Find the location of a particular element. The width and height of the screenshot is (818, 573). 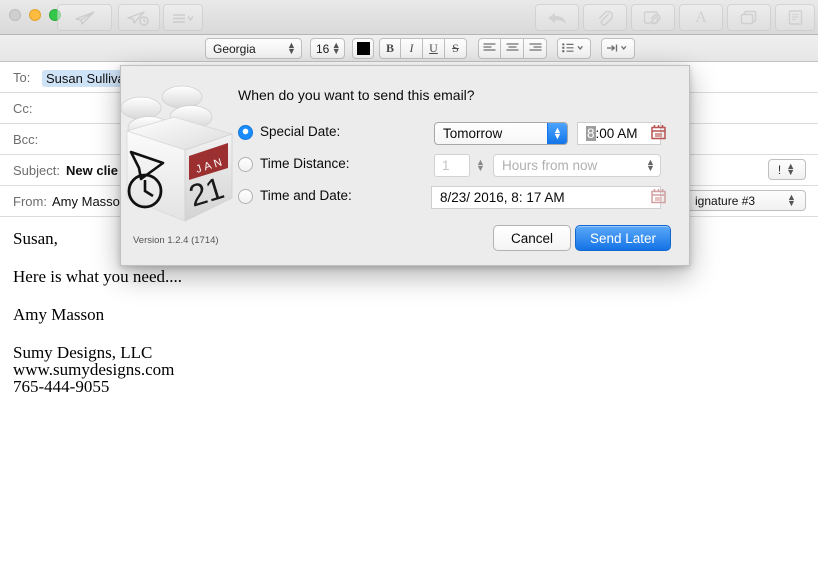

body-line: www.sumydesigns.com is located at coordinates (94, 369).